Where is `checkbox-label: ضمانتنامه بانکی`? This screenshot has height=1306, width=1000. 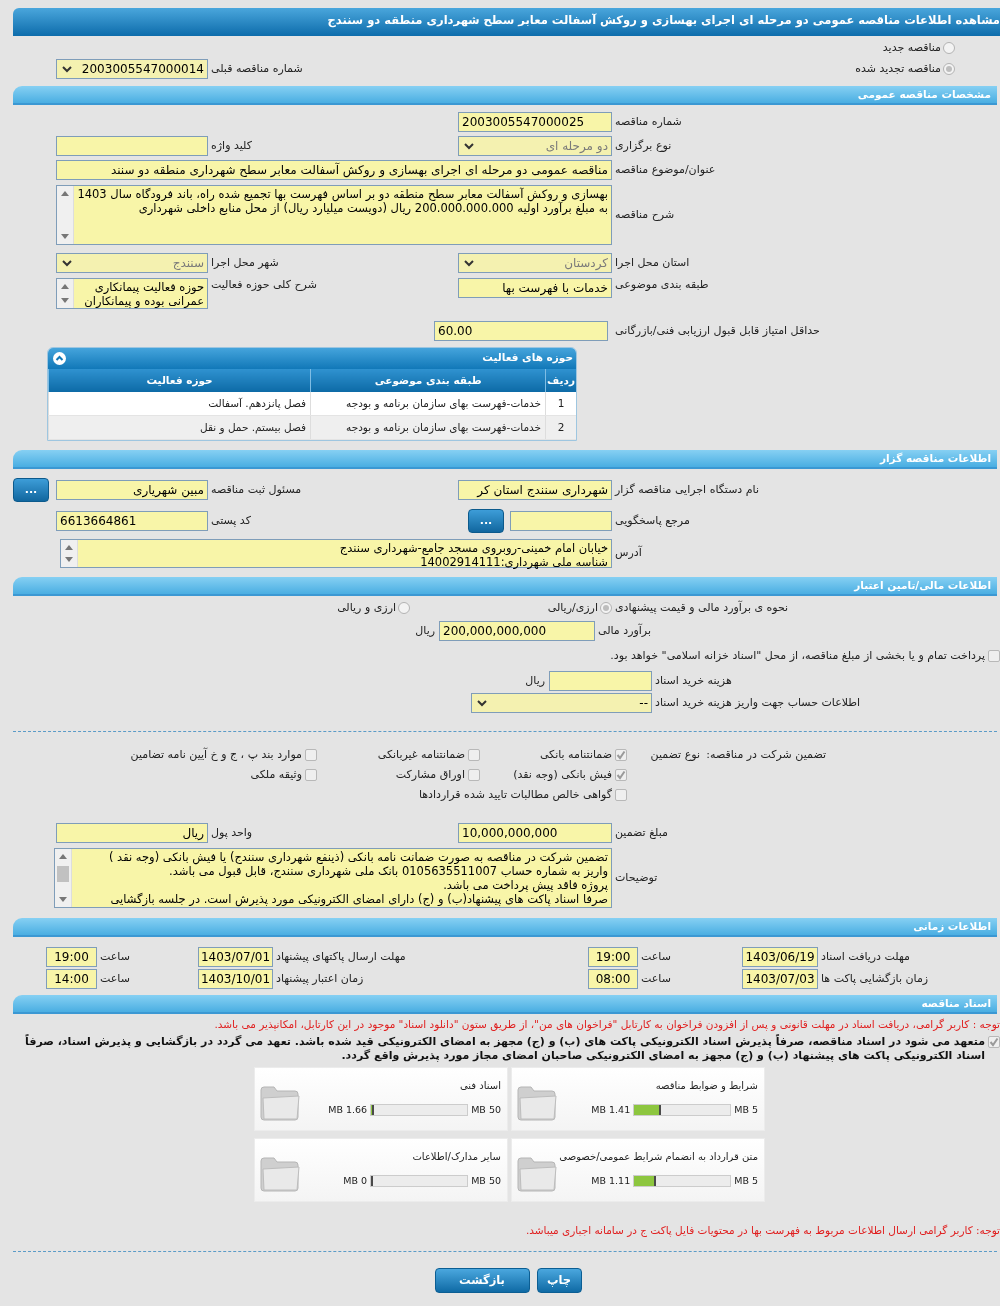
checkbox-label: ضمانتنامه بانکی is located at coordinates (575, 755).